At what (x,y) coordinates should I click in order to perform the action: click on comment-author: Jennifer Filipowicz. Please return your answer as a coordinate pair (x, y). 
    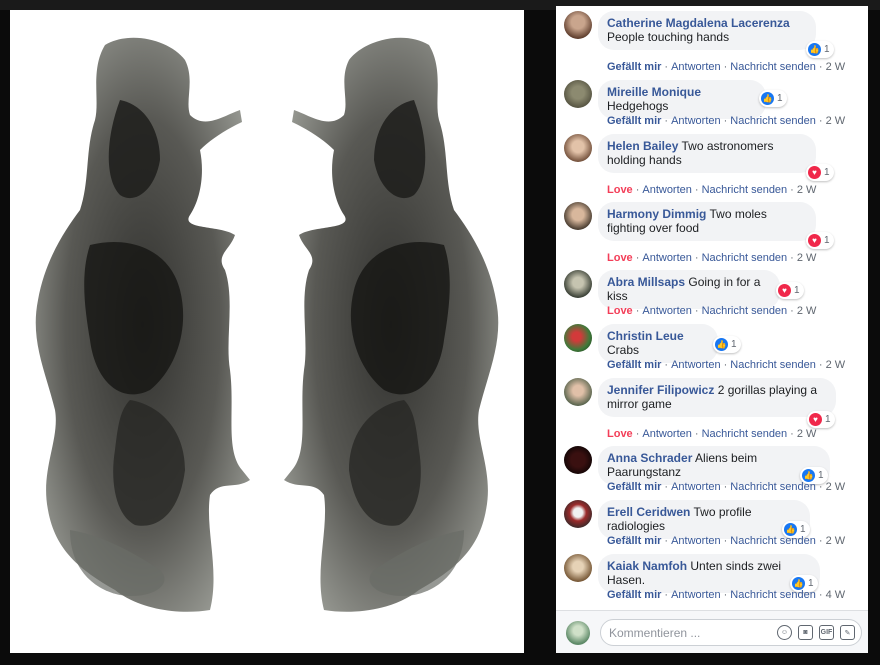
    Looking at the image, I should click on (660, 390).